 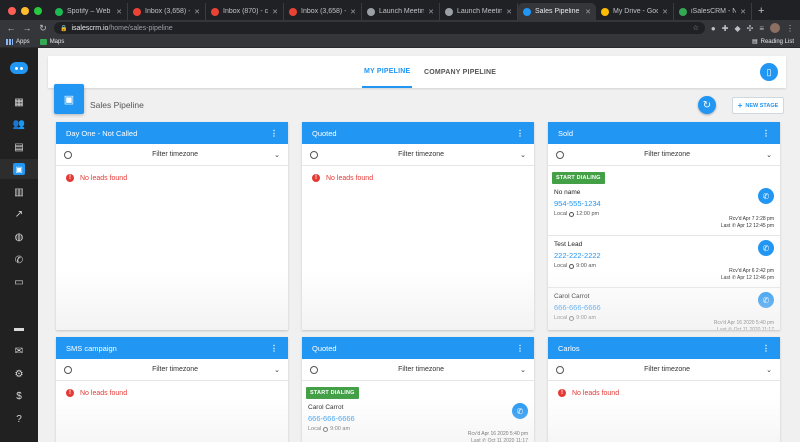 I want to click on forward-icon: →, so click(x=27, y=28).